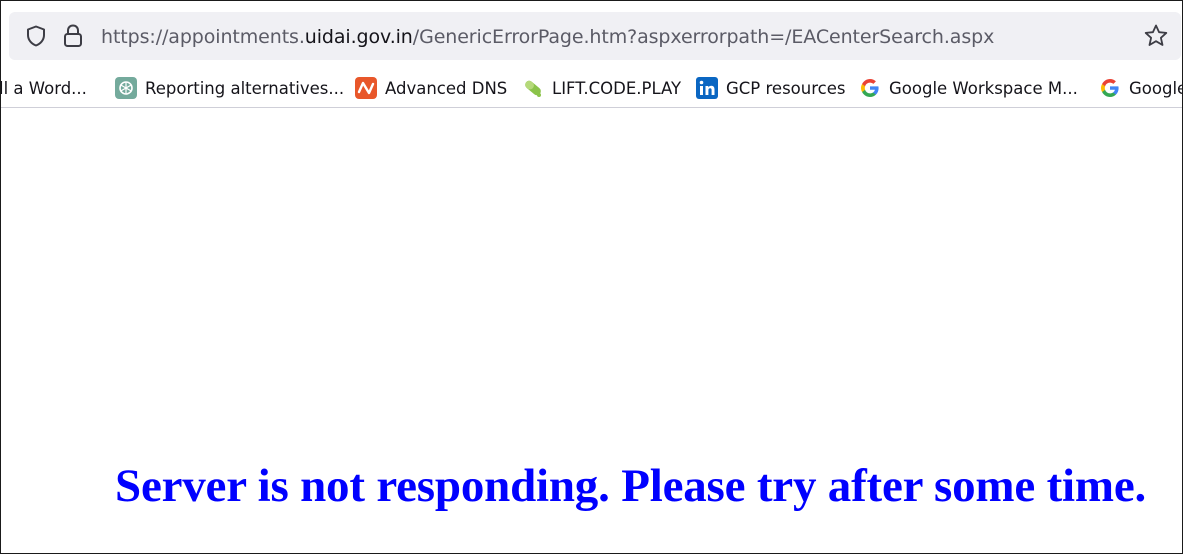  Describe the element at coordinates (446, 88) in the screenshot. I see `bookmark-label: Advanced DNS` at that location.